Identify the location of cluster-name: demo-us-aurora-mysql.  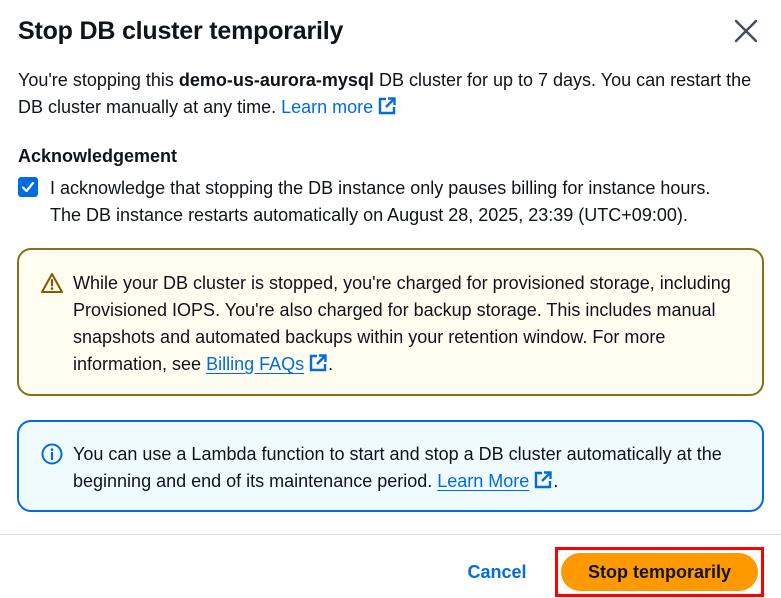
(276, 80).